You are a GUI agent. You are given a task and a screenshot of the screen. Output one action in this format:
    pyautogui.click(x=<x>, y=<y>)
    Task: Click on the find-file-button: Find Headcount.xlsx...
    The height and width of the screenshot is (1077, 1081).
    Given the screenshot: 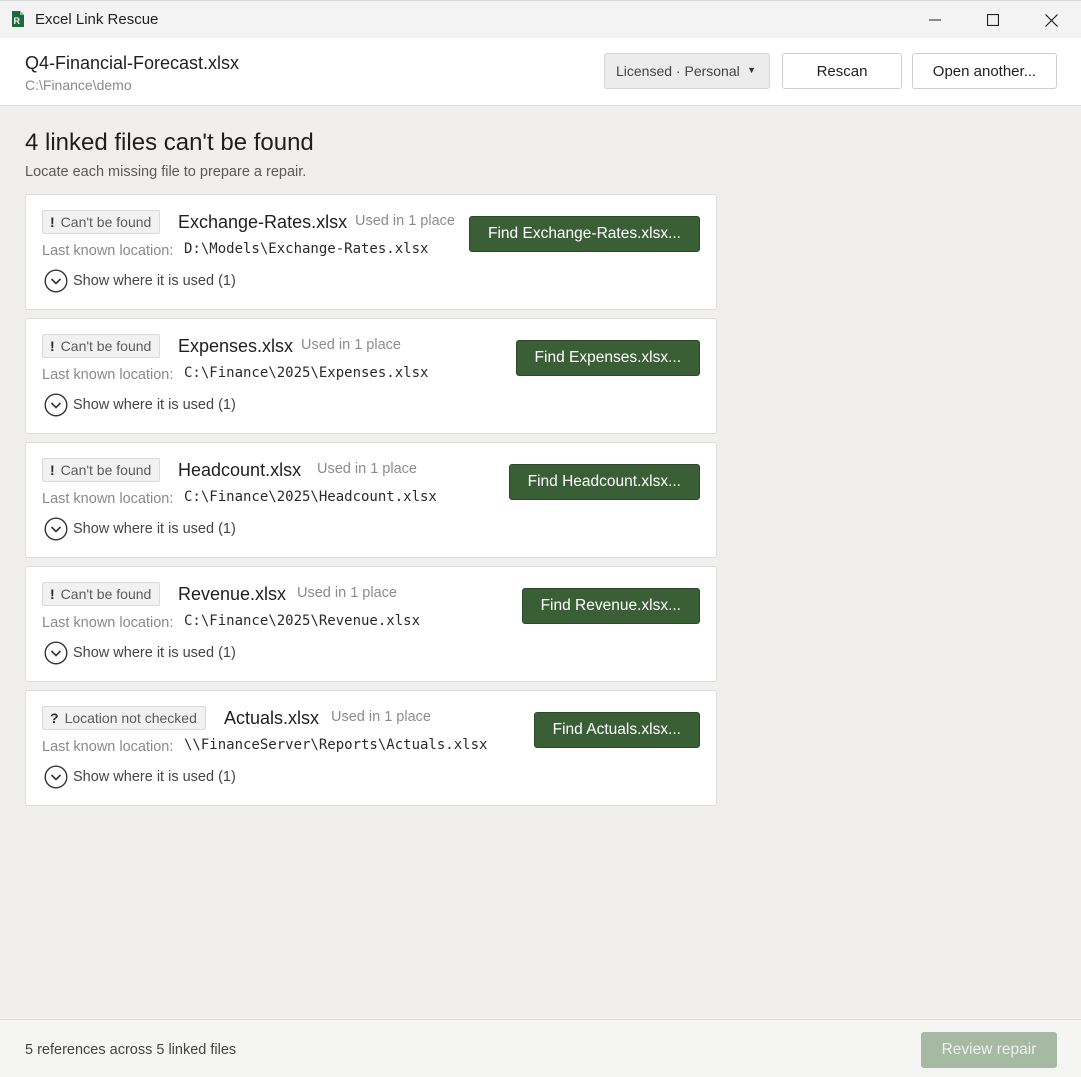 What is the action you would take?
    pyautogui.click(x=604, y=482)
    